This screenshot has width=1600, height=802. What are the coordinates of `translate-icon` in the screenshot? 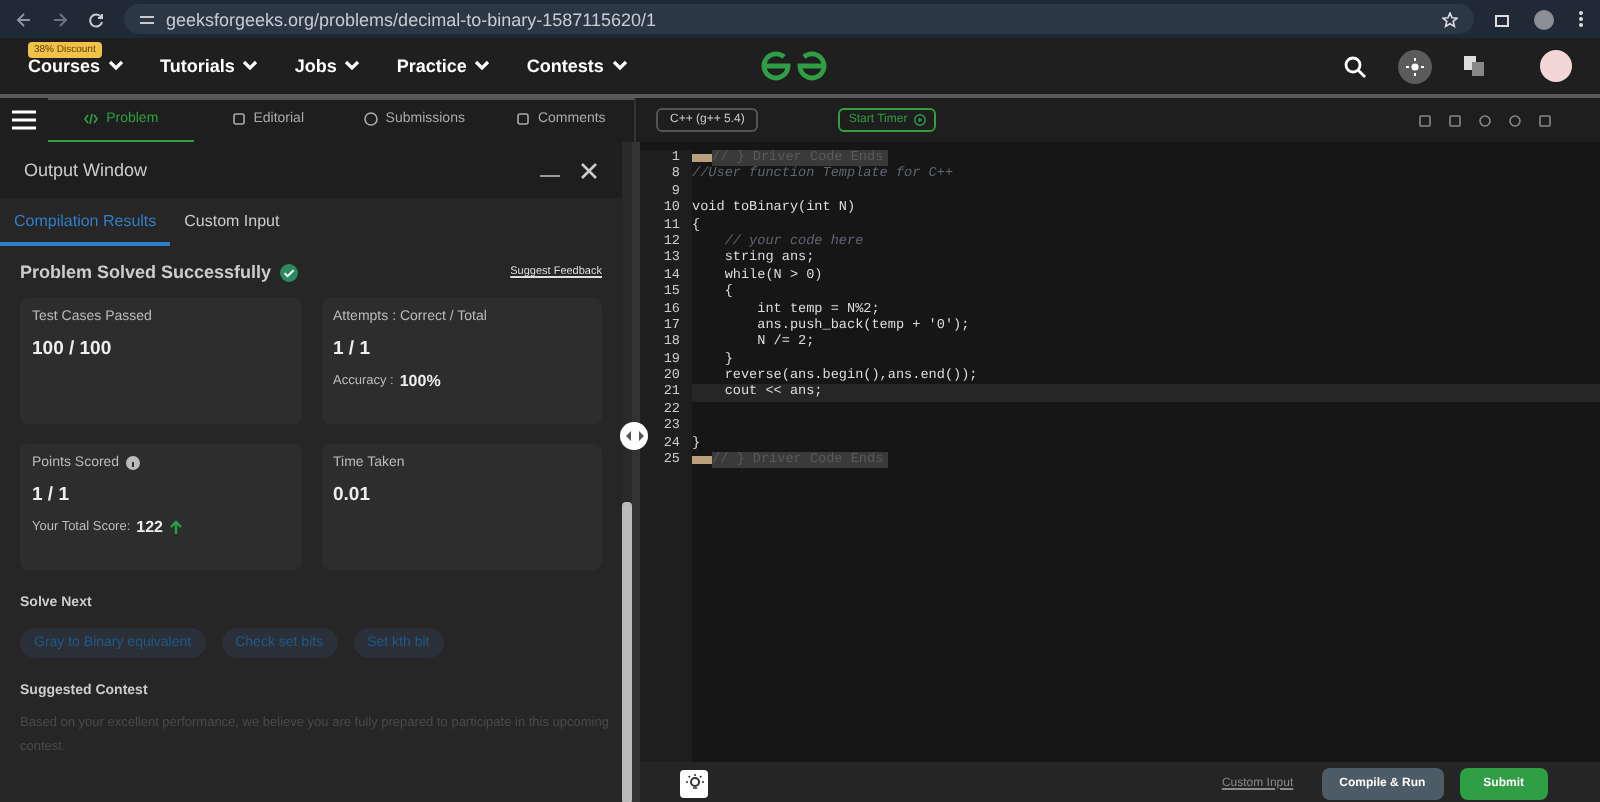 It's located at (1474, 66).